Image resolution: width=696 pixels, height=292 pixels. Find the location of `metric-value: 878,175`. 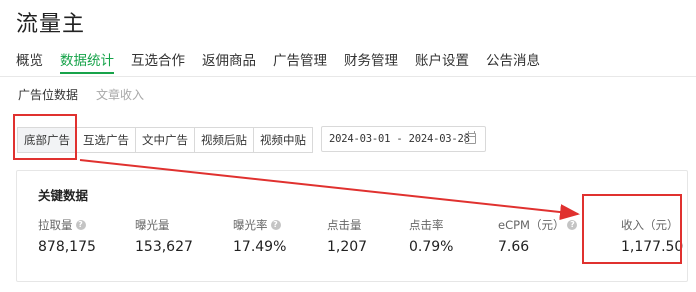

metric-value: 878,175 is located at coordinates (67, 247).